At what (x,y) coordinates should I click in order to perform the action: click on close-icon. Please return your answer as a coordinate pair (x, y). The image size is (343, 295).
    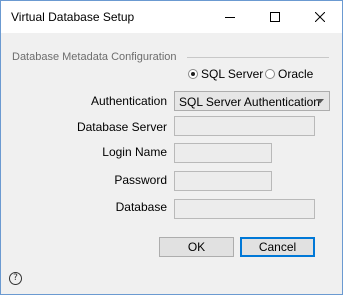
    Looking at the image, I should click on (319, 17).